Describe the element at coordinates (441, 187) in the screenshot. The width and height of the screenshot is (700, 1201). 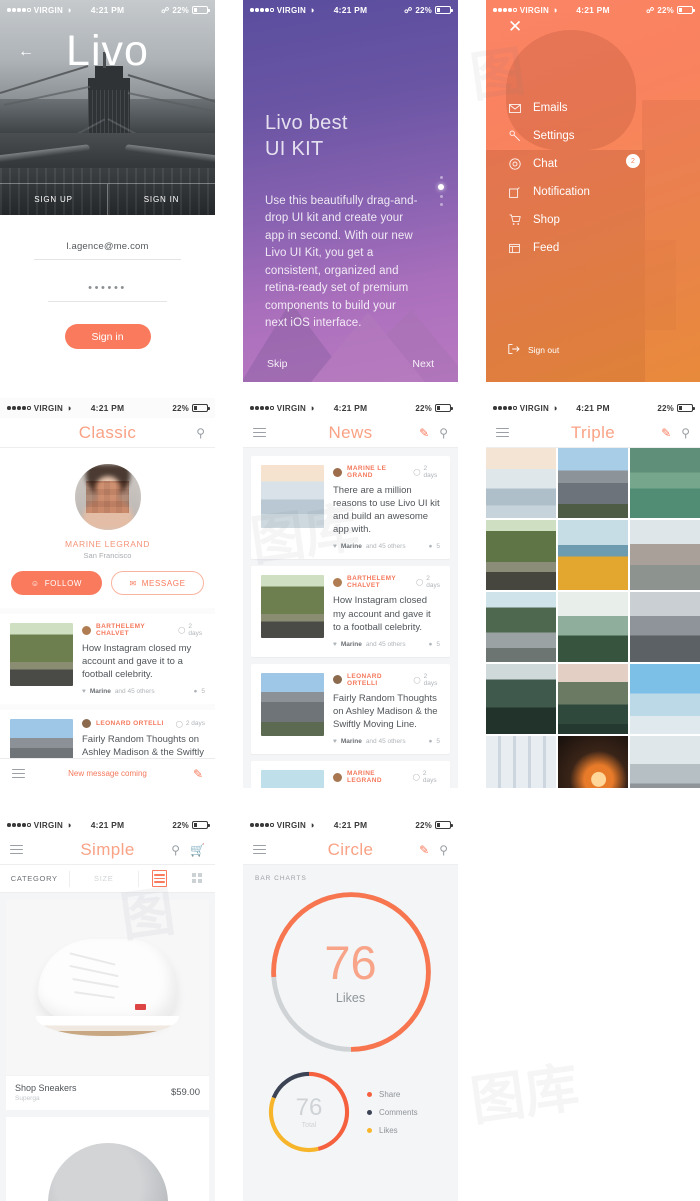
I see `pagination-dot-active` at that location.